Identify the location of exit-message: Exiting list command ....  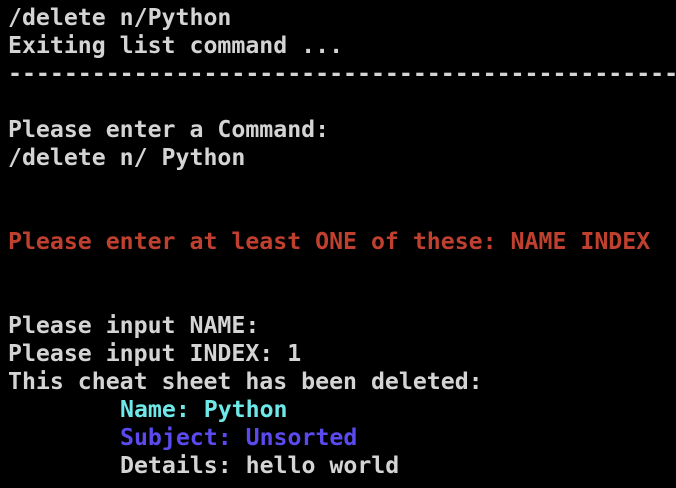
(176, 45).